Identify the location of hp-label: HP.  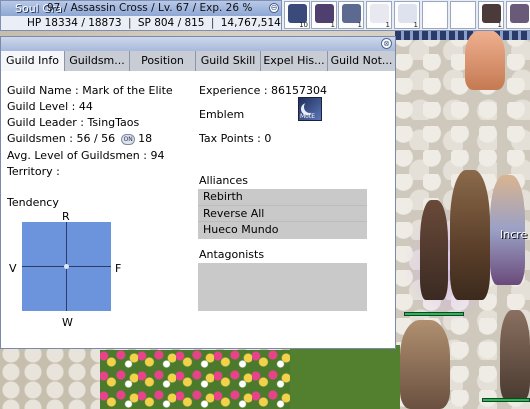
(34, 23).